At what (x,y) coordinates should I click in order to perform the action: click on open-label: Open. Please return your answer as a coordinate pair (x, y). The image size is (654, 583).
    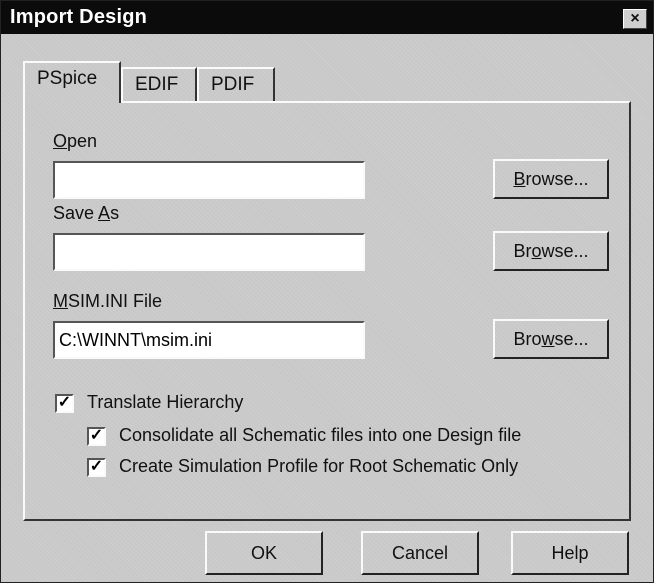
    Looking at the image, I should click on (75, 141).